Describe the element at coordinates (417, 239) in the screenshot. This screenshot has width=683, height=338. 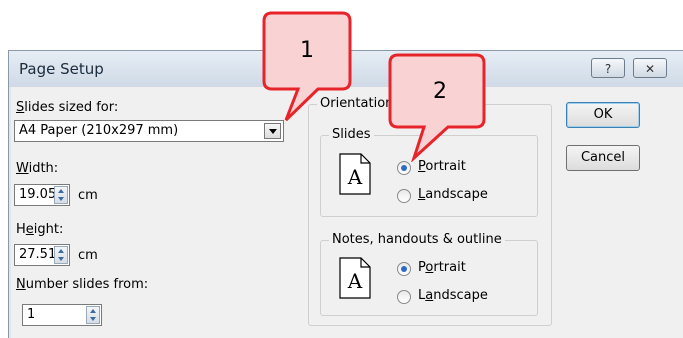
I see `notes-group-label: Notes, handouts & outline` at that location.